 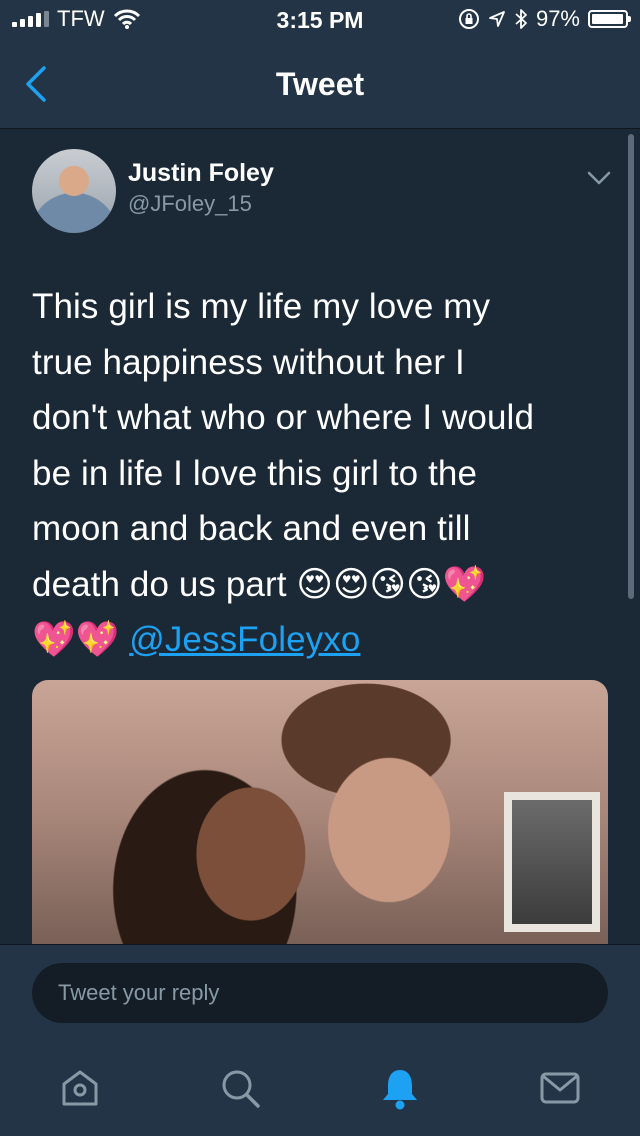 I want to click on home-icon, so click(x=80, y=1088).